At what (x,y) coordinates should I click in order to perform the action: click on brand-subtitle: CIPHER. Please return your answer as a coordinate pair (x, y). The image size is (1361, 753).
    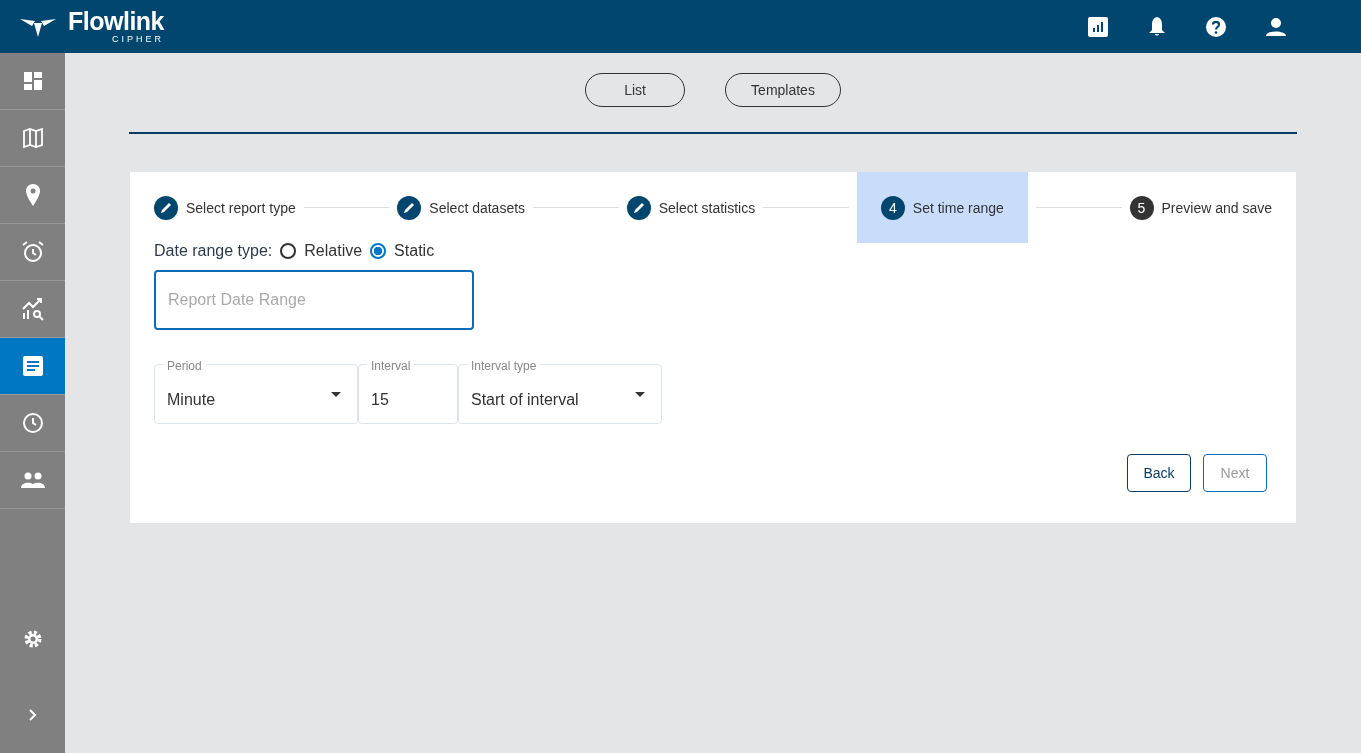
    Looking at the image, I should click on (138, 39).